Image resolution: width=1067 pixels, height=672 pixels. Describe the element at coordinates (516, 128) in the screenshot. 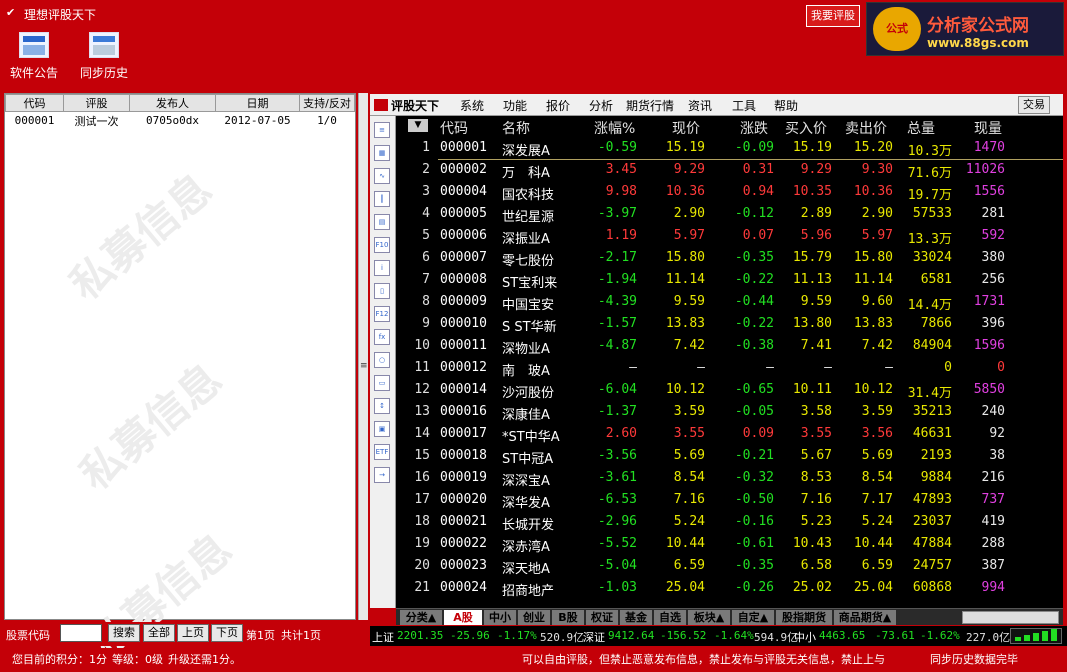

I see `hd-name: 名称` at that location.